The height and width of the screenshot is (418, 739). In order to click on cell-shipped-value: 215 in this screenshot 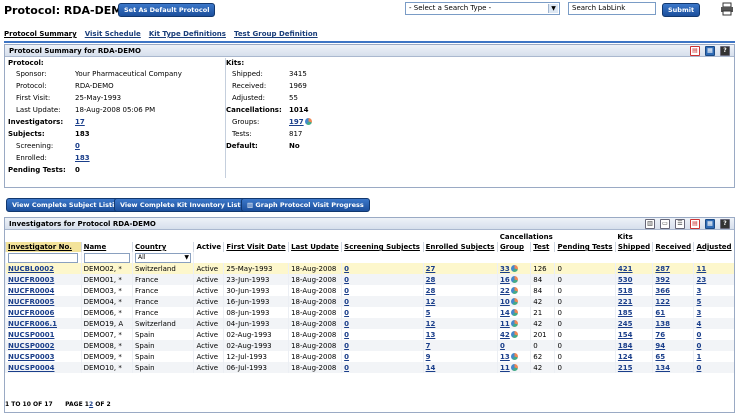, I will do `click(625, 368)`.